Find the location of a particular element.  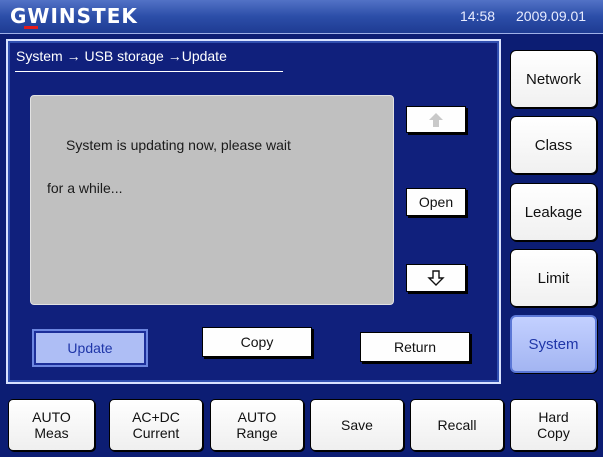

save-label: Save is located at coordinates (357, 425).